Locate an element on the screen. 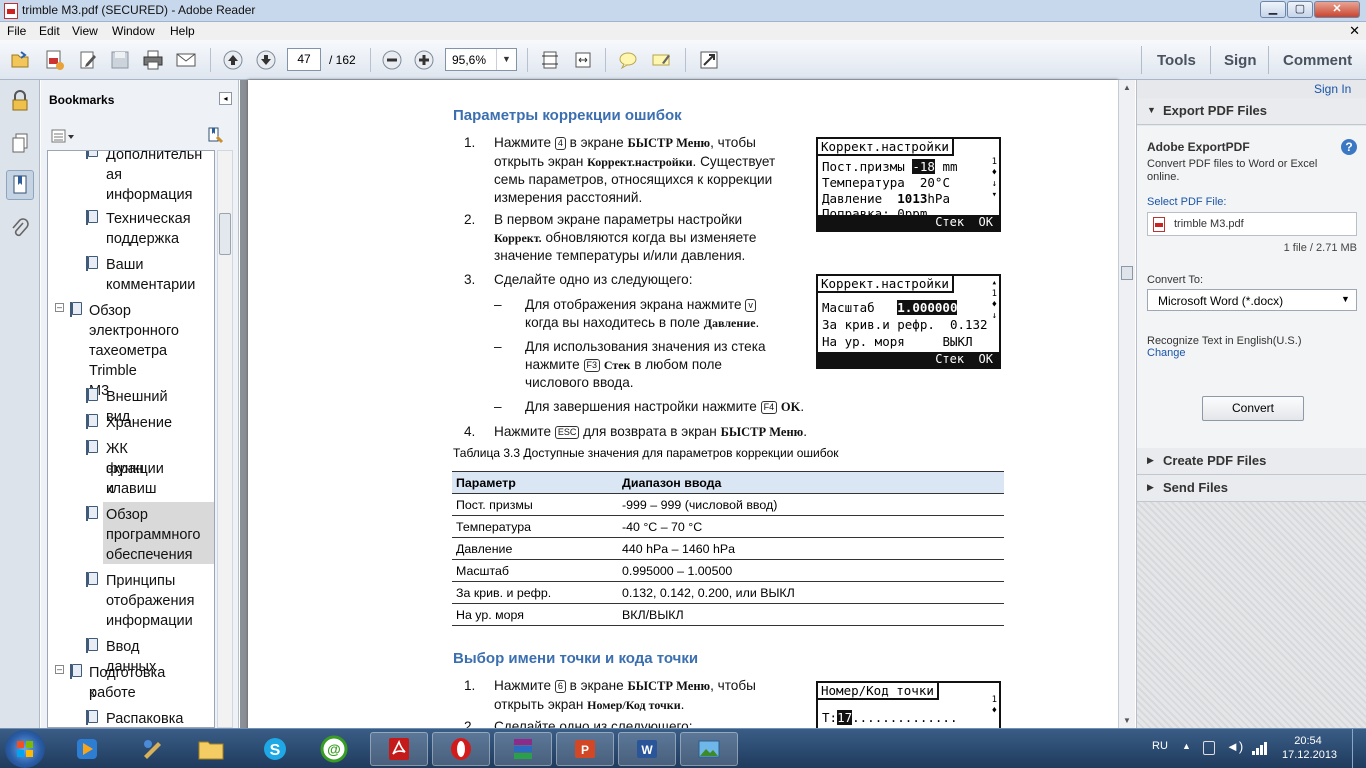  device-icon is located at coordinates (1209, 748).